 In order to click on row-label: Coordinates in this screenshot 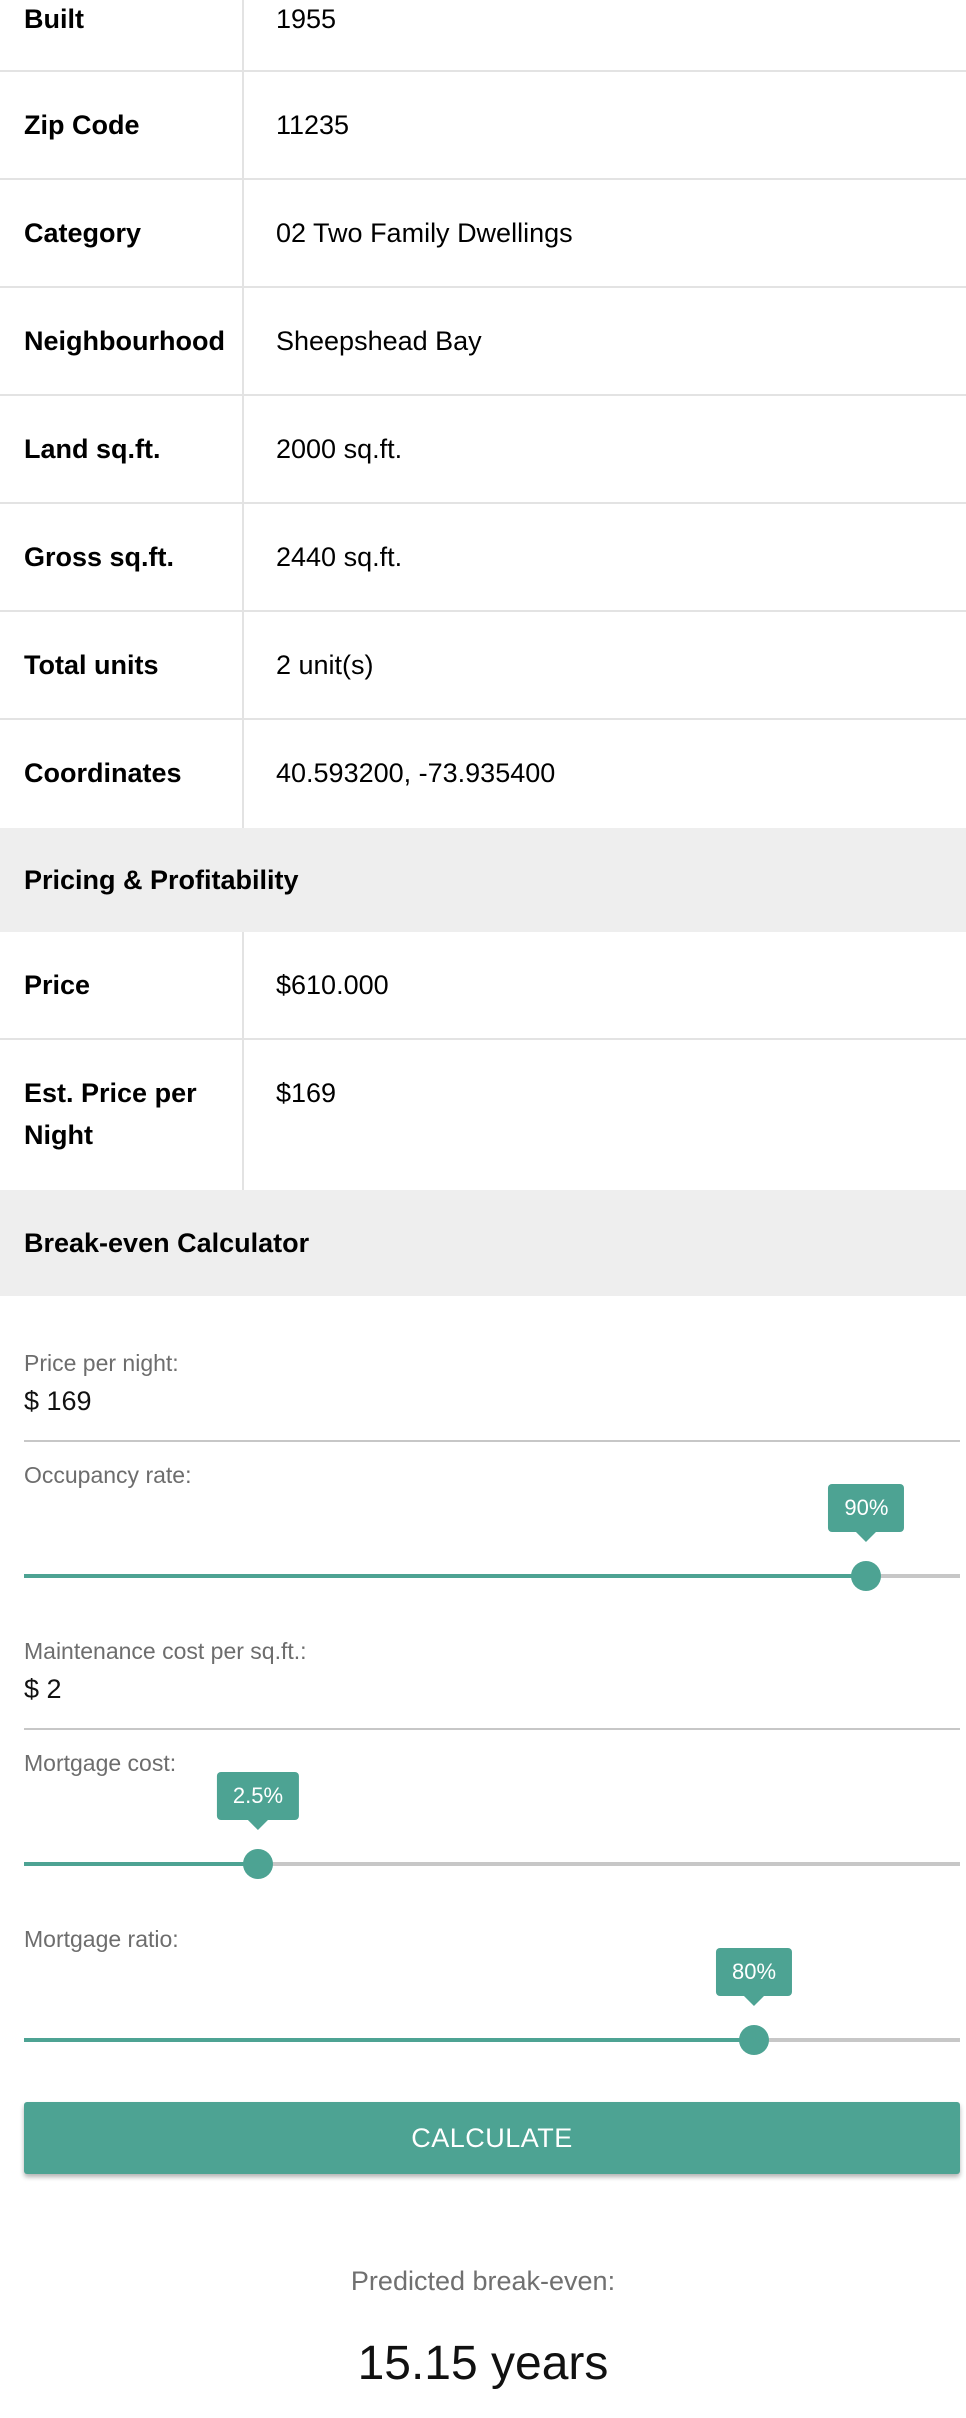, I will do `click(103, 773)`.